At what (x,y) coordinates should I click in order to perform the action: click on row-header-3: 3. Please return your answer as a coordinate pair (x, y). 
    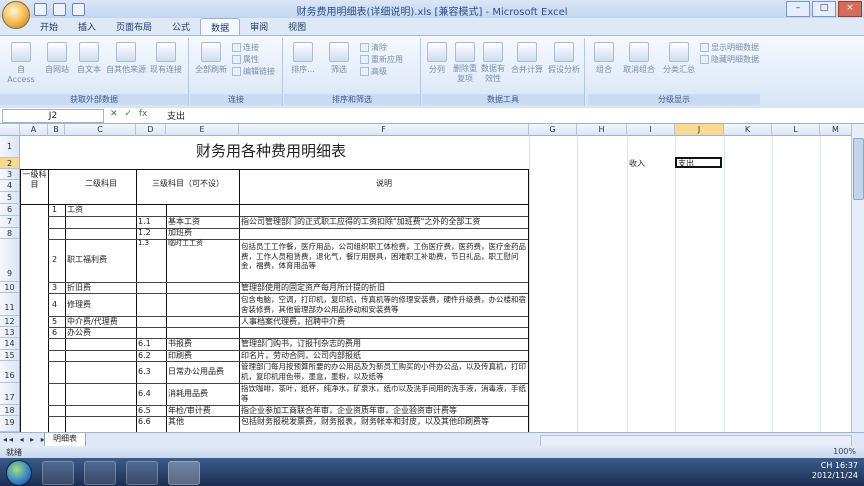
    Looking at the image, I should click on (10, 174).